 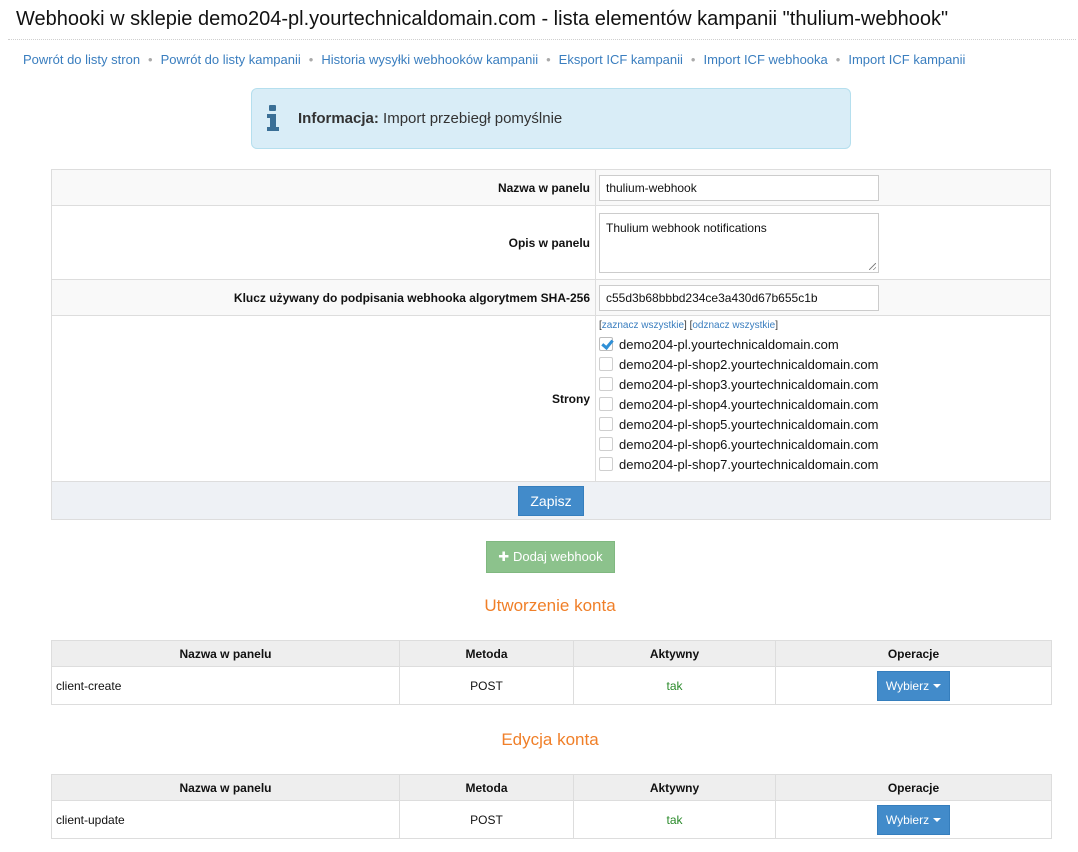 I want to click on import-icf-campaign-link: Import ICF kampanii, so click(x=906, y=59).